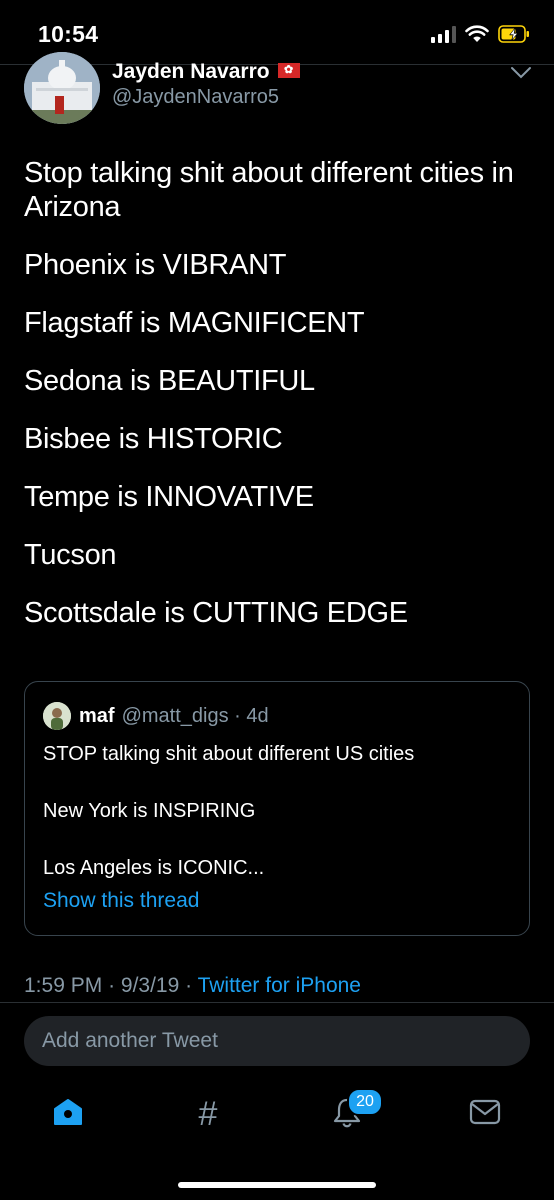 This screenshot has width=554, height=1200. I want to click on reply-input, so click(277, 1041).